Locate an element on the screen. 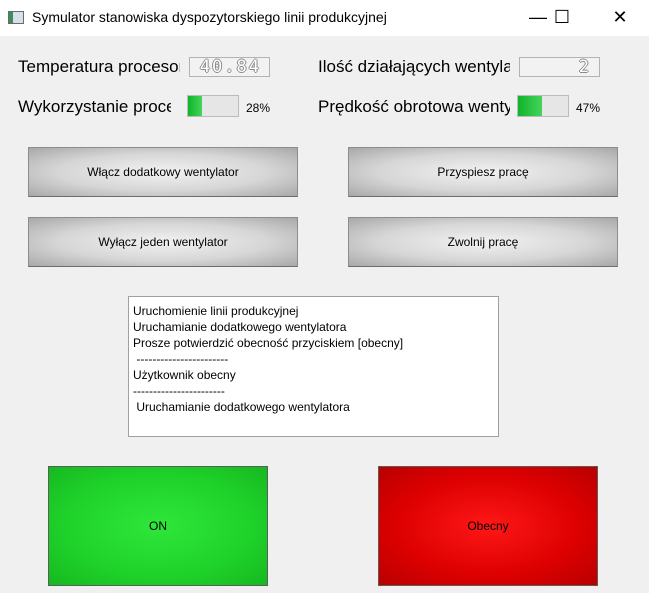  close-button: ✕ is located at coordinates (620, 18).